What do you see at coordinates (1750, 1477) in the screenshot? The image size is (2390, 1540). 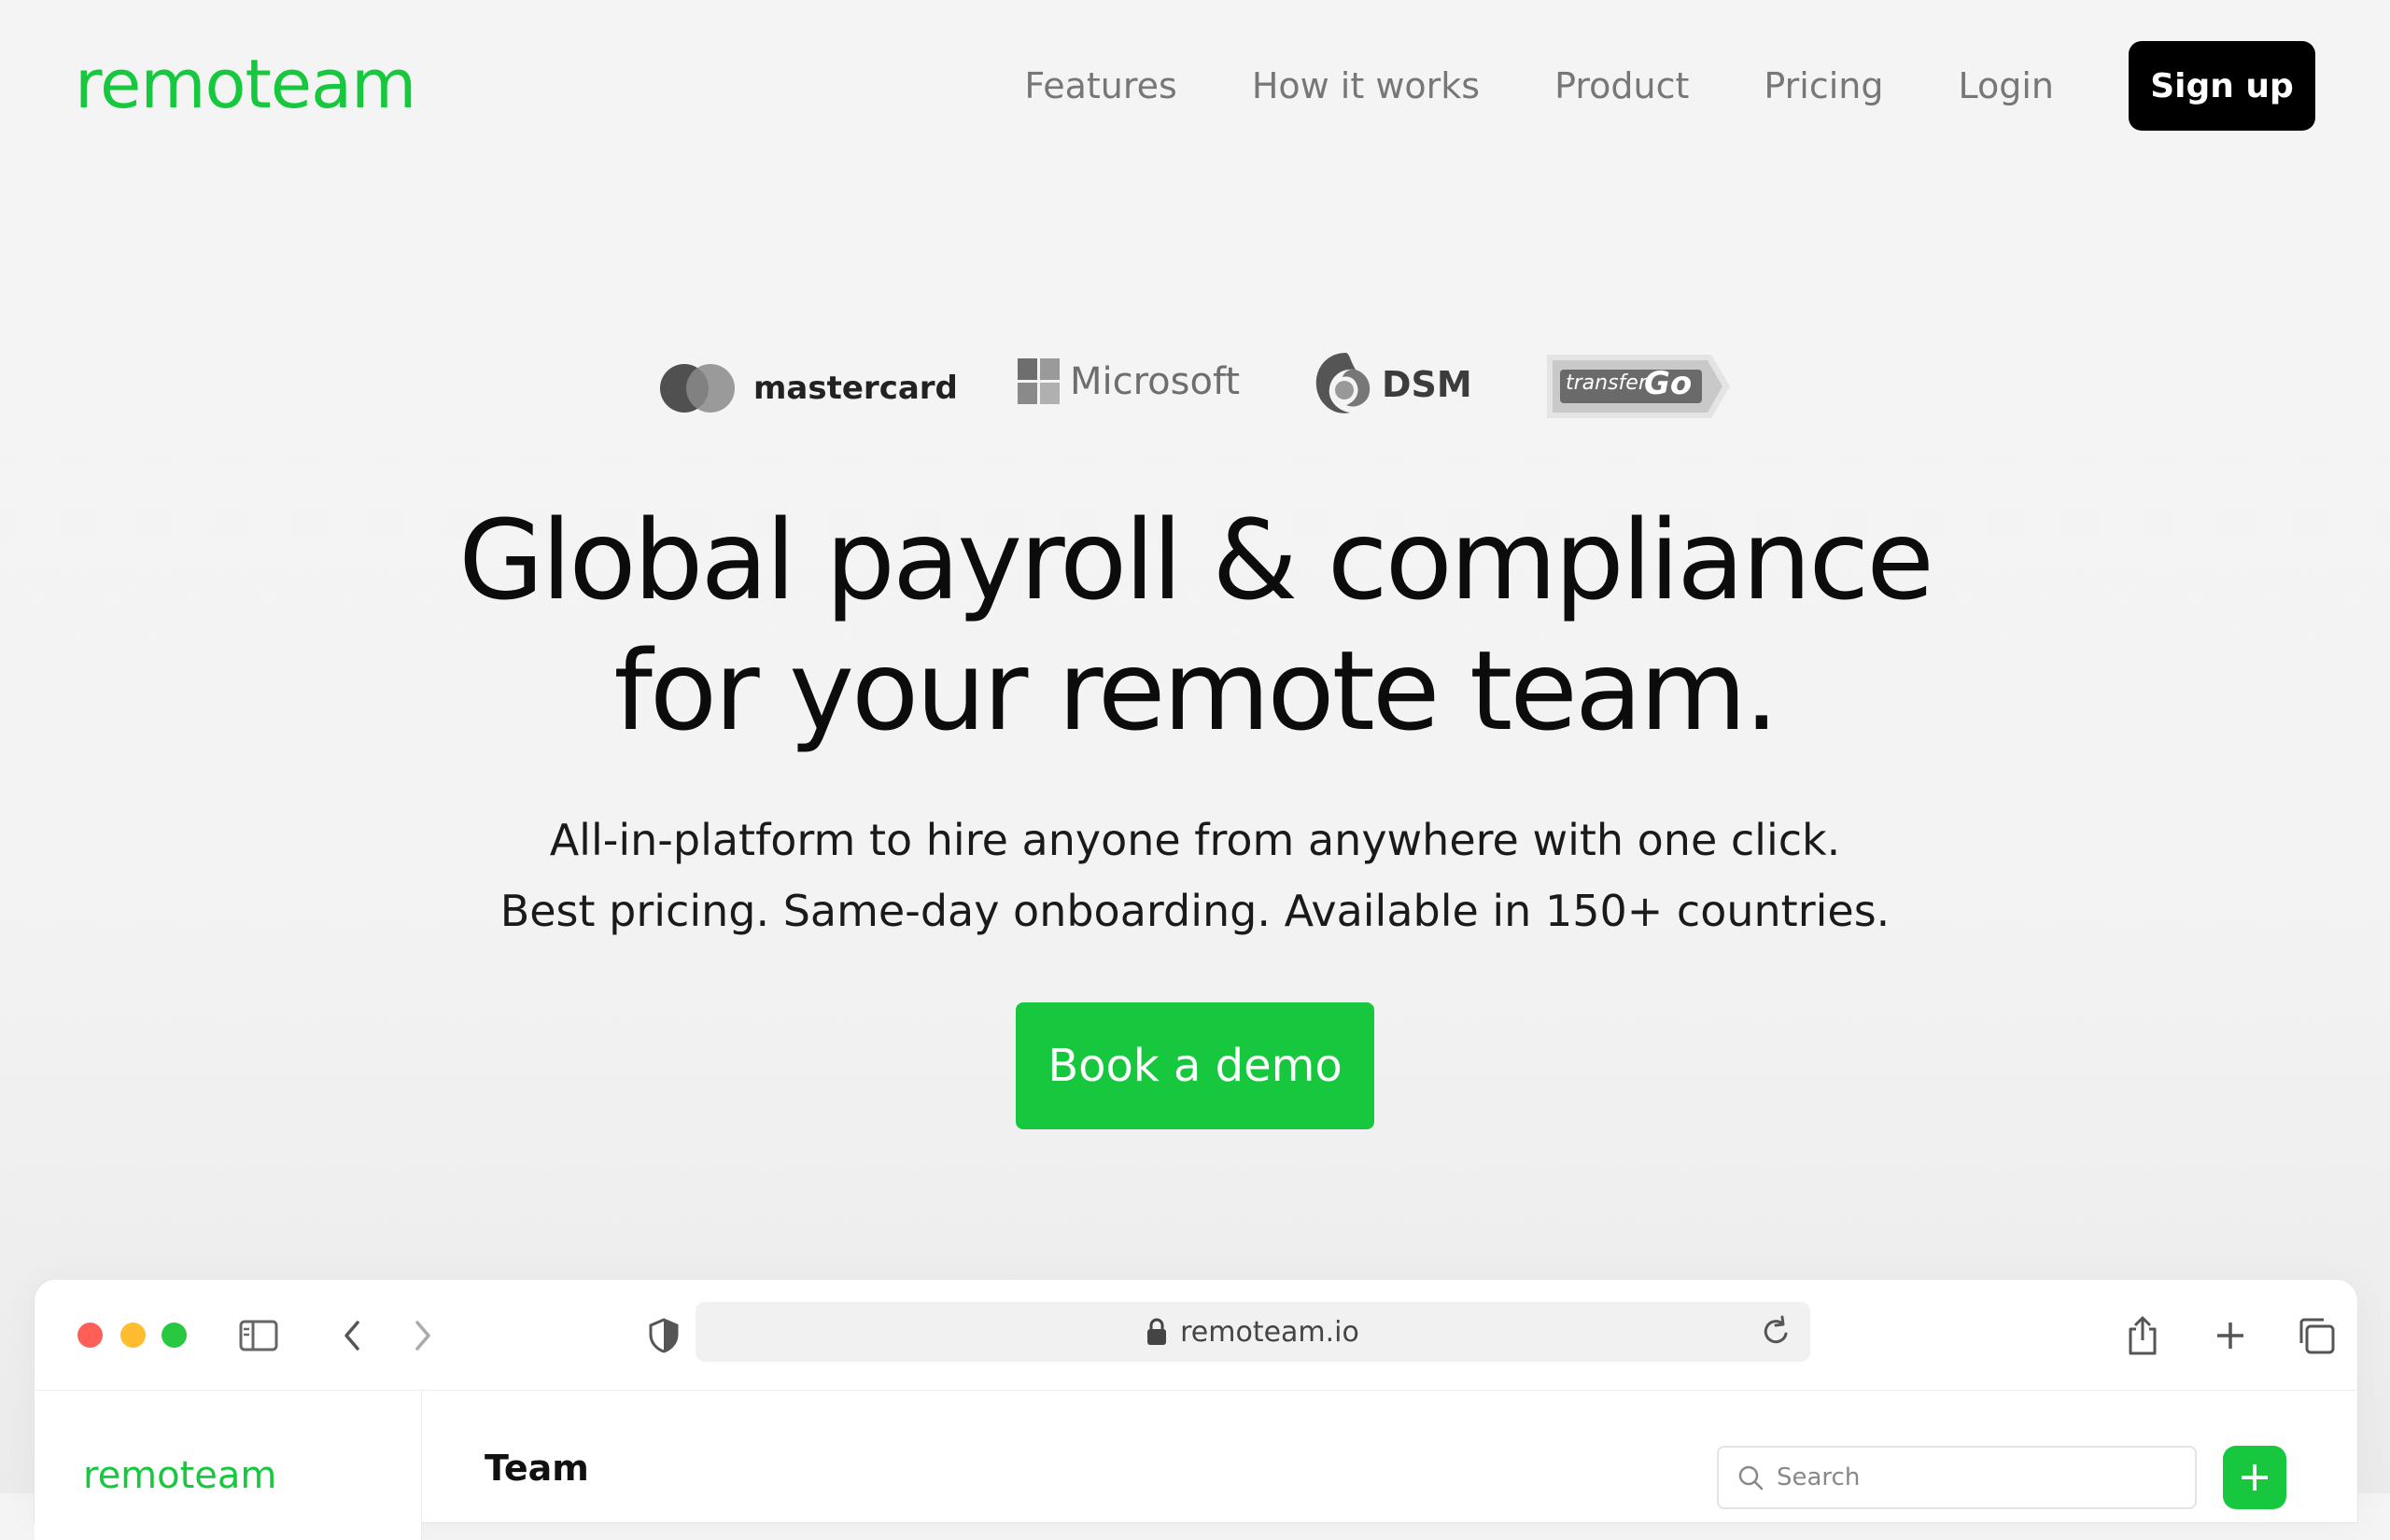 I see `search-icon` at bounding box center [1750, 1477].